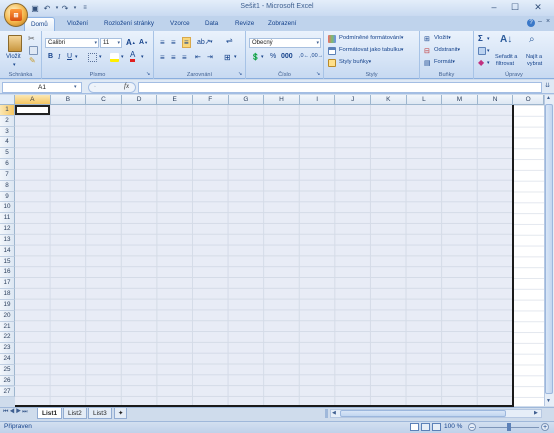 Image resolution: width=554 pixels, height=433 pixels. I want to click on row-header-13: 13, so click(7, 240).